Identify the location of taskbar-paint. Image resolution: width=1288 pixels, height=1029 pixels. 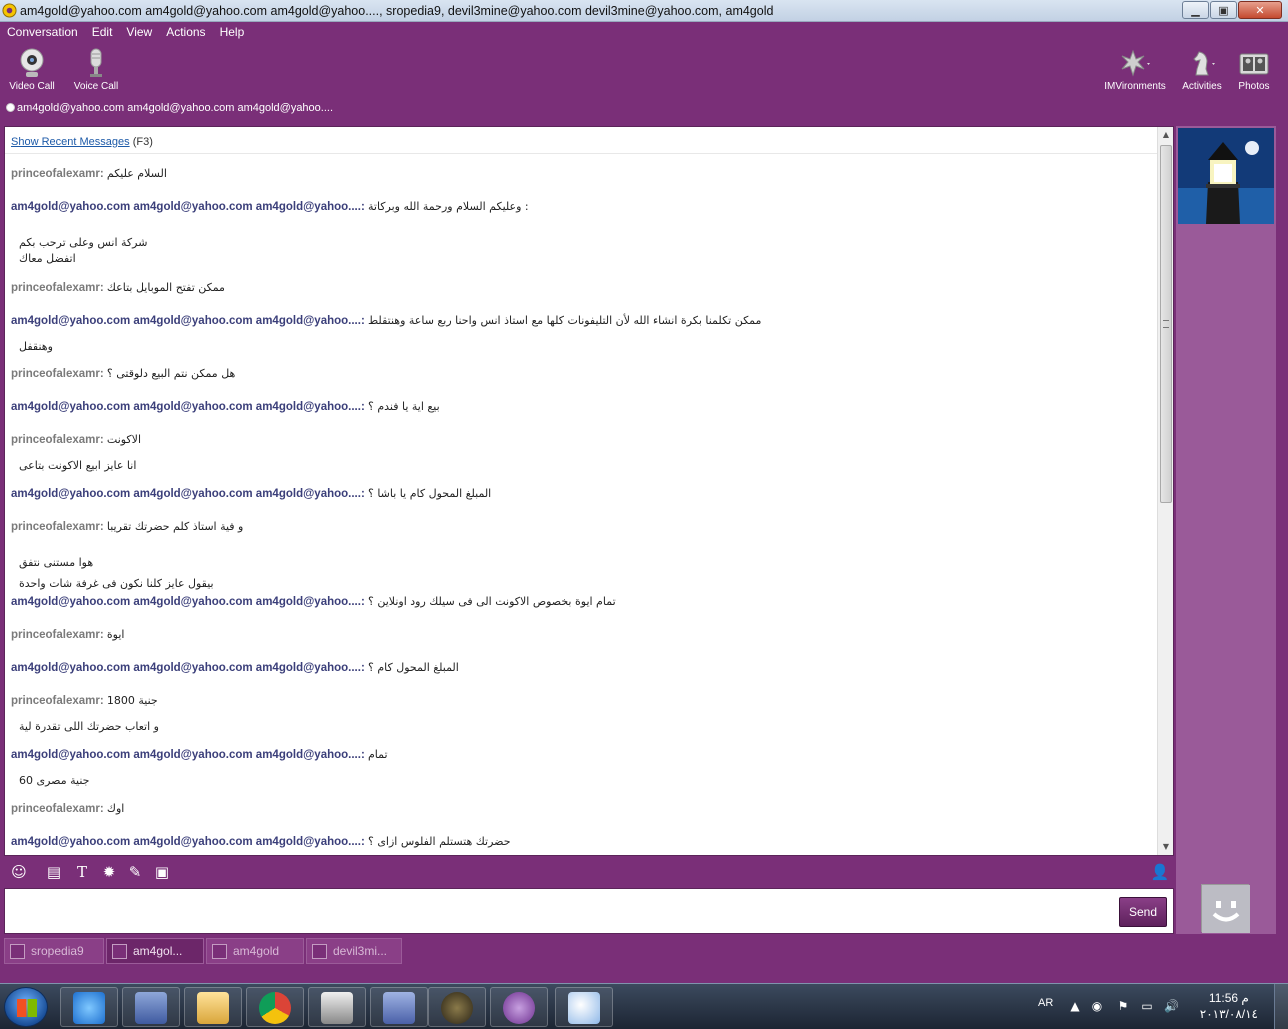
(584, 1007).